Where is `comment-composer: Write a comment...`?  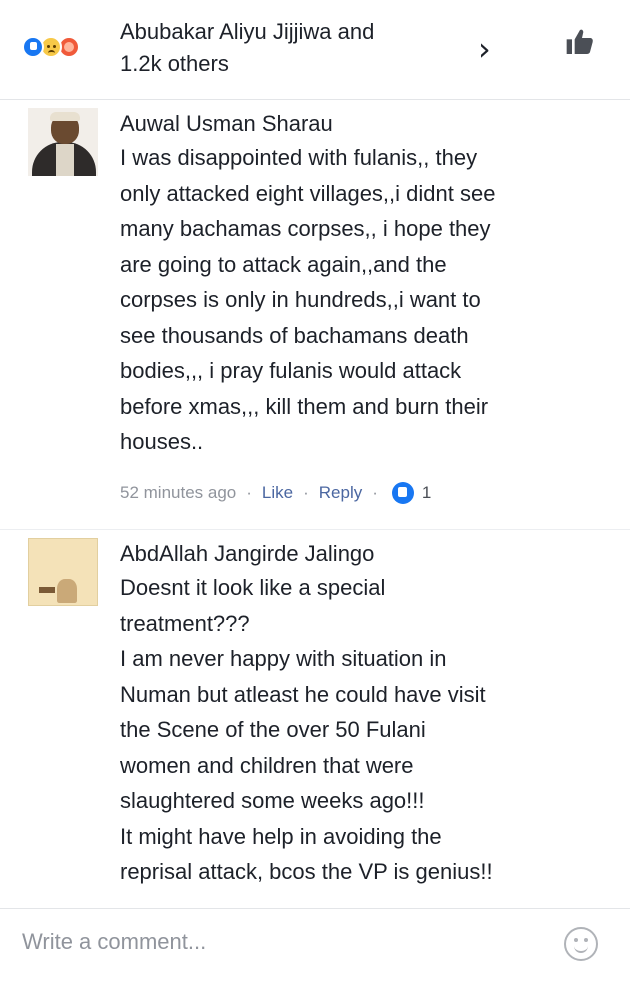 comment-composer: Write a comment... is located at coordinates (315, 945).